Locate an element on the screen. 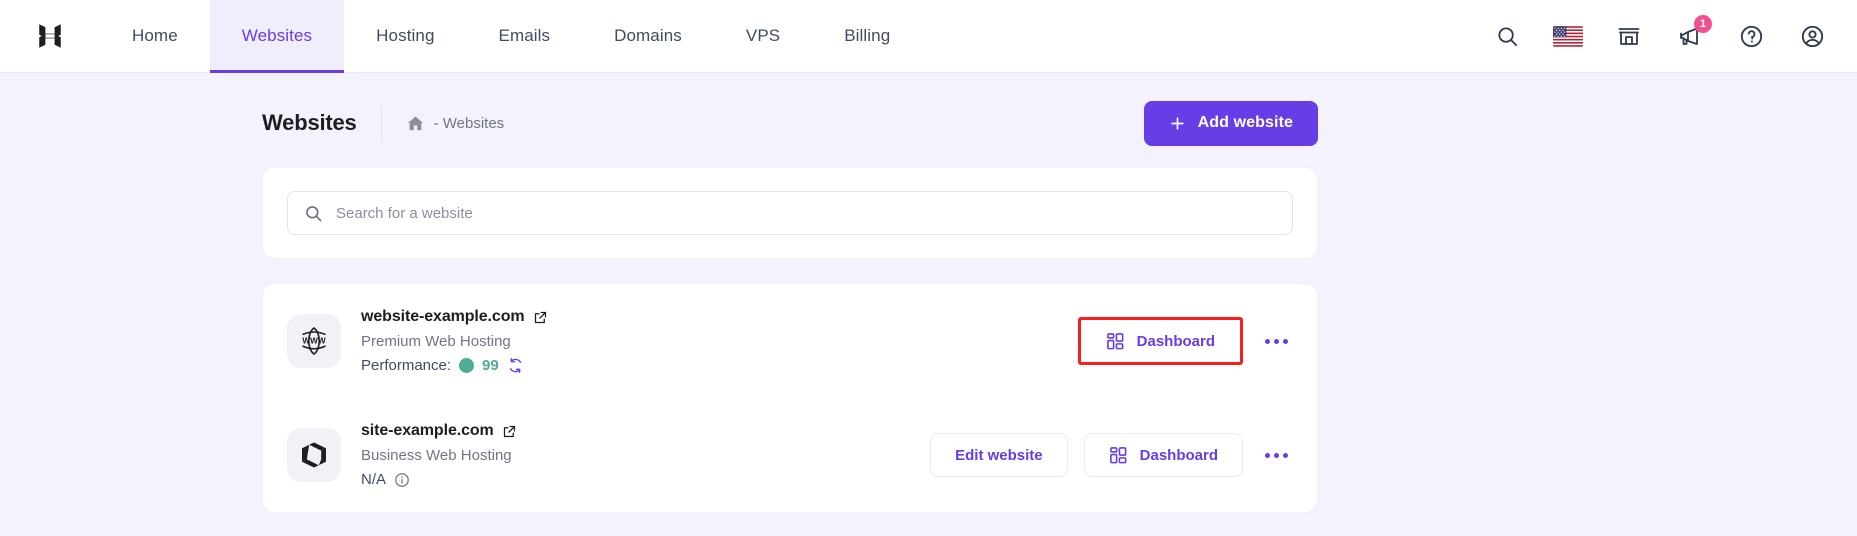 The height and width of the screenshot is (536, 1857). announcements-icon: 1 is located at coordinates (1693, 33).